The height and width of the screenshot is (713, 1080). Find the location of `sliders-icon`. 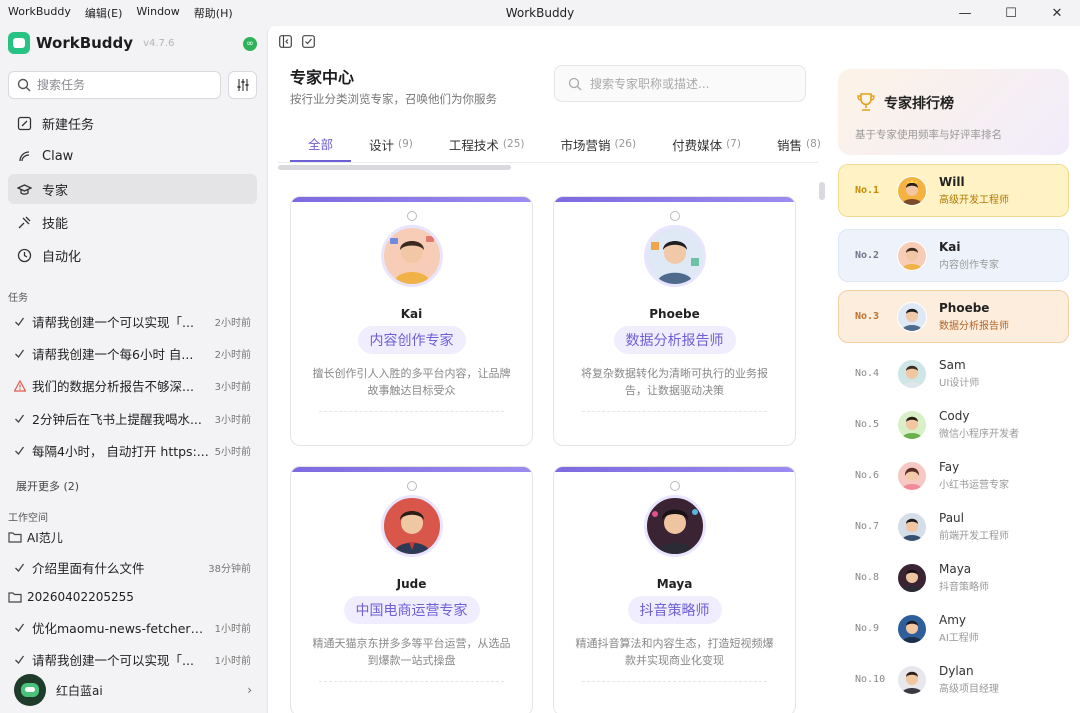

sliders-icon is located at coordinates (242, 85).